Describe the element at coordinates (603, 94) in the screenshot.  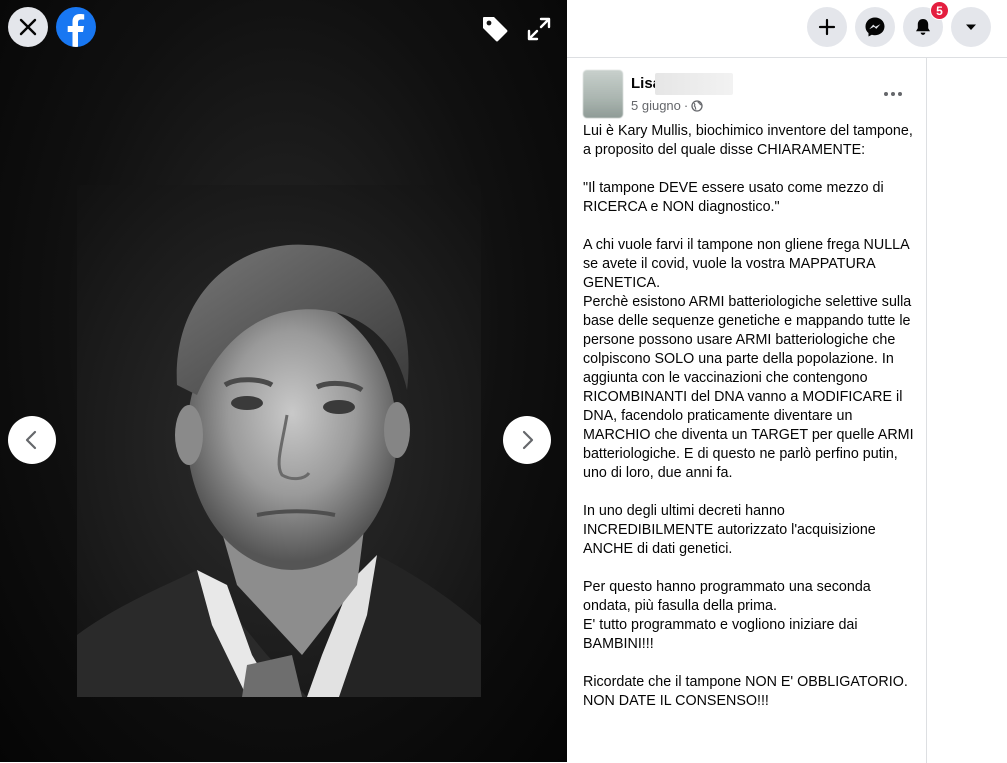
I see `avatar` at that location.